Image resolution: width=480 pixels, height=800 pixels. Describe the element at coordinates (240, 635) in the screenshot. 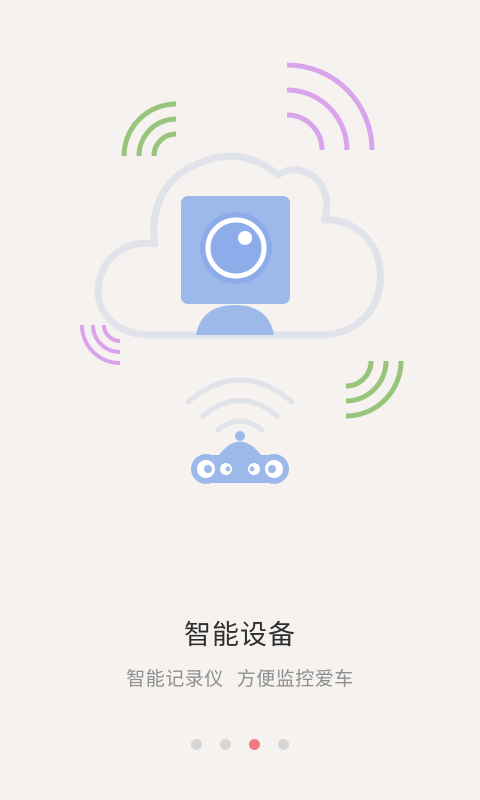

I see `intro-title: 智能设备` at that location.